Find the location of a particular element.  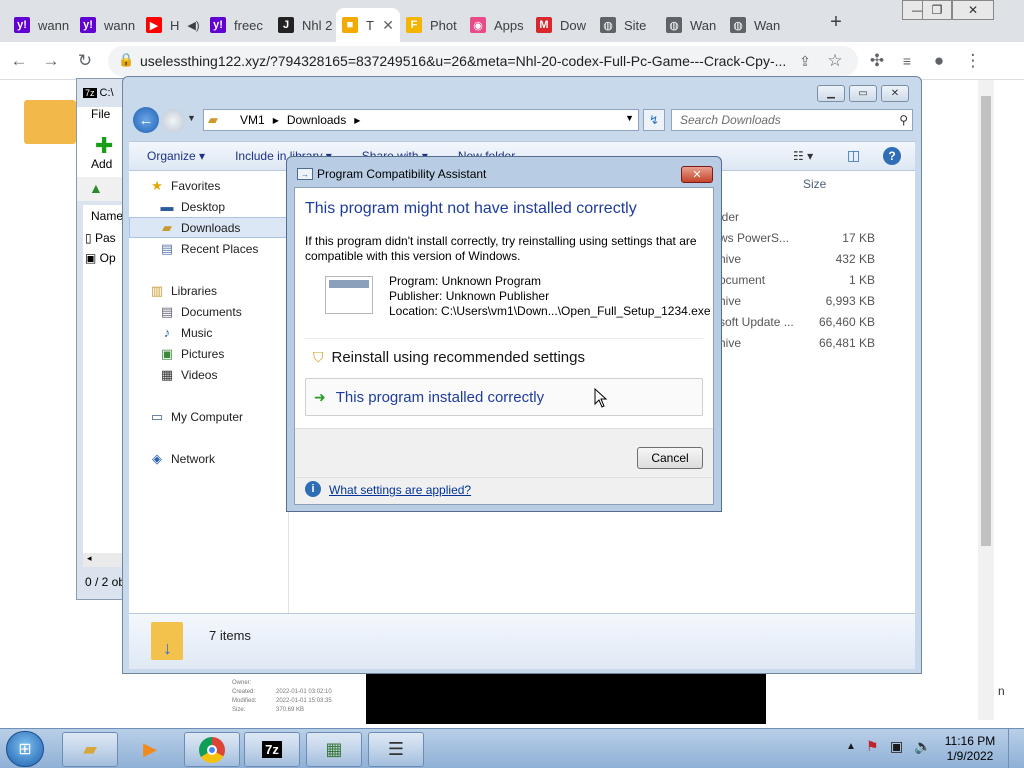

browser-tab: ▶ H ◀) is located at coordinates (172, 25).